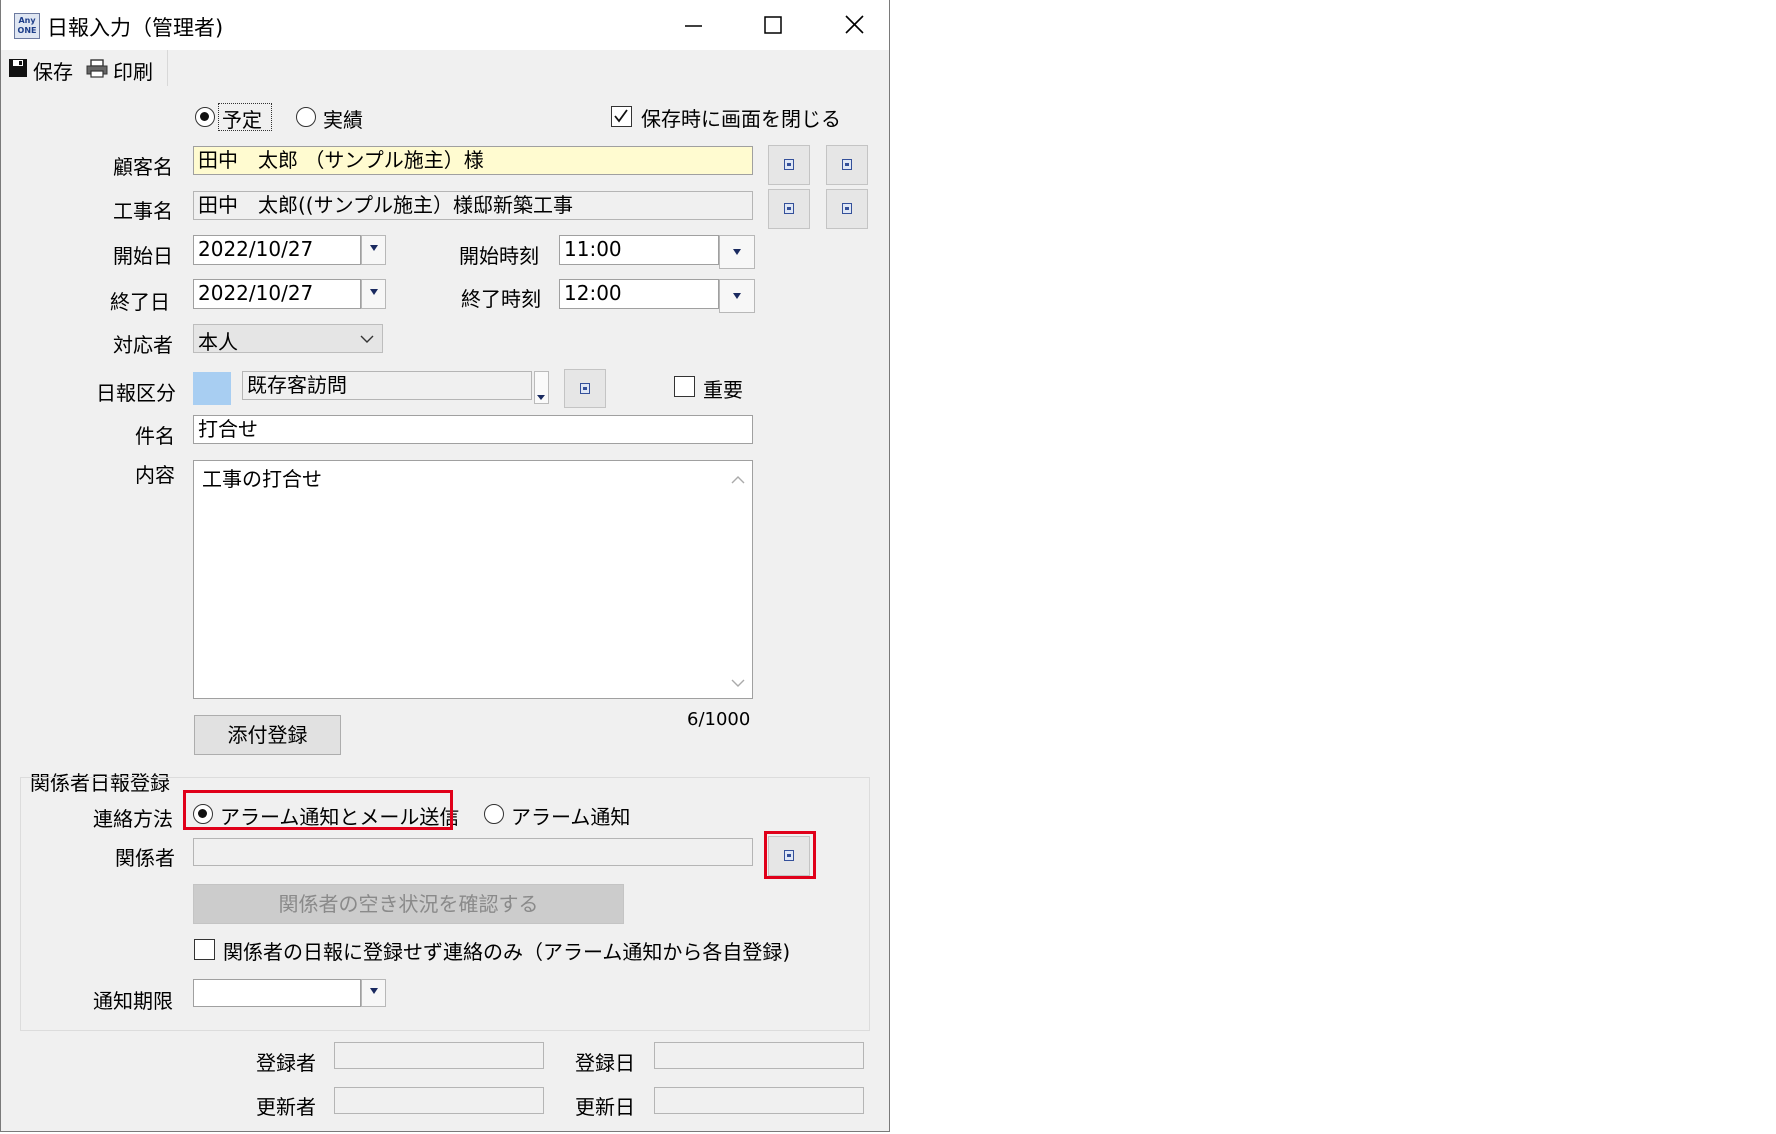  Describe the element at coordinates (286, 1063) in the screenshot. I see `registered-by-label: 登録者` at that location.